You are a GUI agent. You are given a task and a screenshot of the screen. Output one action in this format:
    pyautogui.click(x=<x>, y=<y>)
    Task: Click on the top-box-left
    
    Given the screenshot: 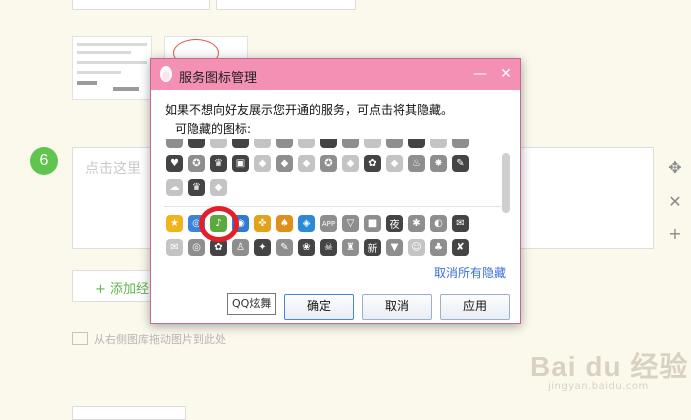 What is the action you would take?
    pyautogui.click(x=141, y=5)
    